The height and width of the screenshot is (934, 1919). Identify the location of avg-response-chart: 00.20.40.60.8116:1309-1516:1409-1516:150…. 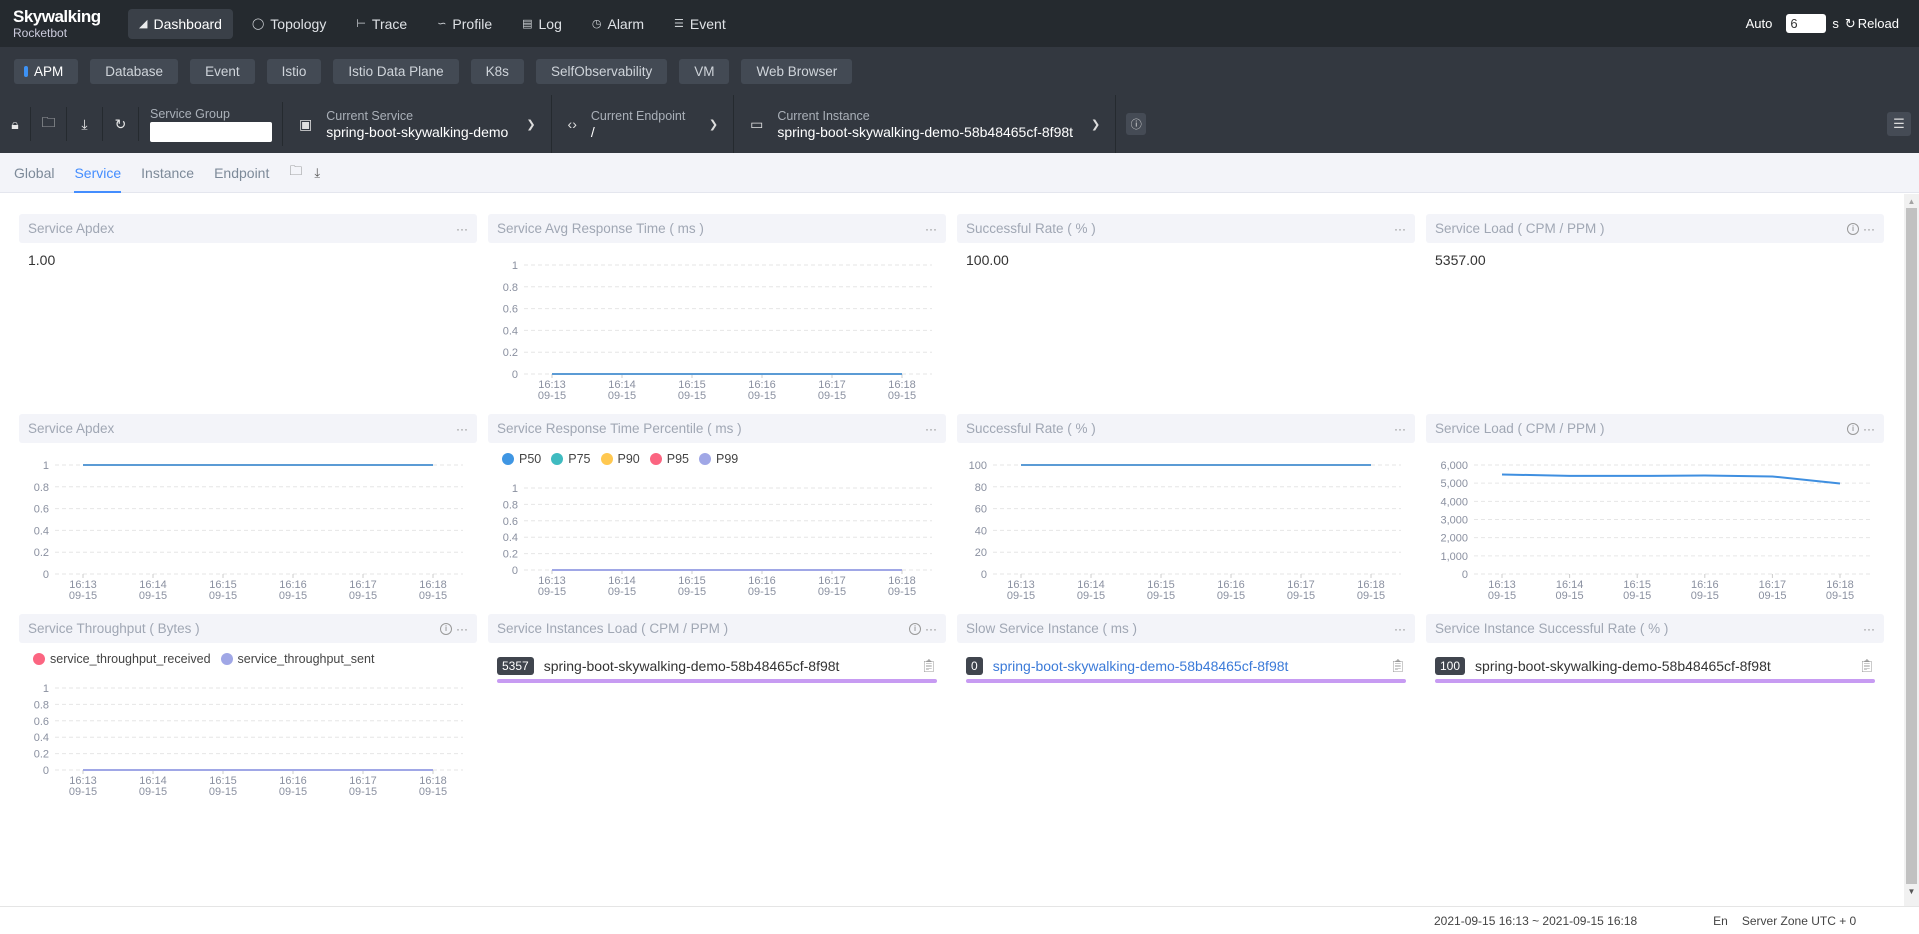
(717, 331).